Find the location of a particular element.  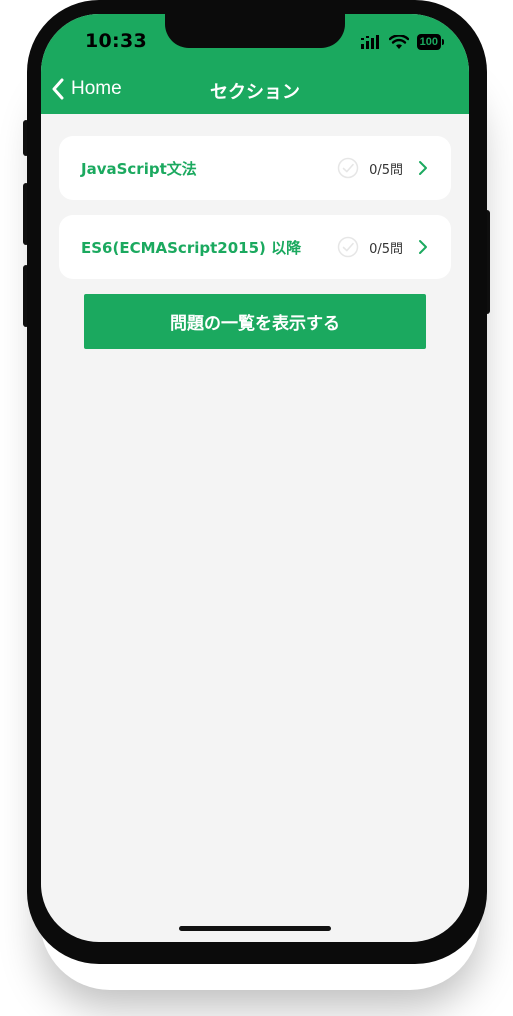

page-title: セクション is located at coordinates (255, 92).